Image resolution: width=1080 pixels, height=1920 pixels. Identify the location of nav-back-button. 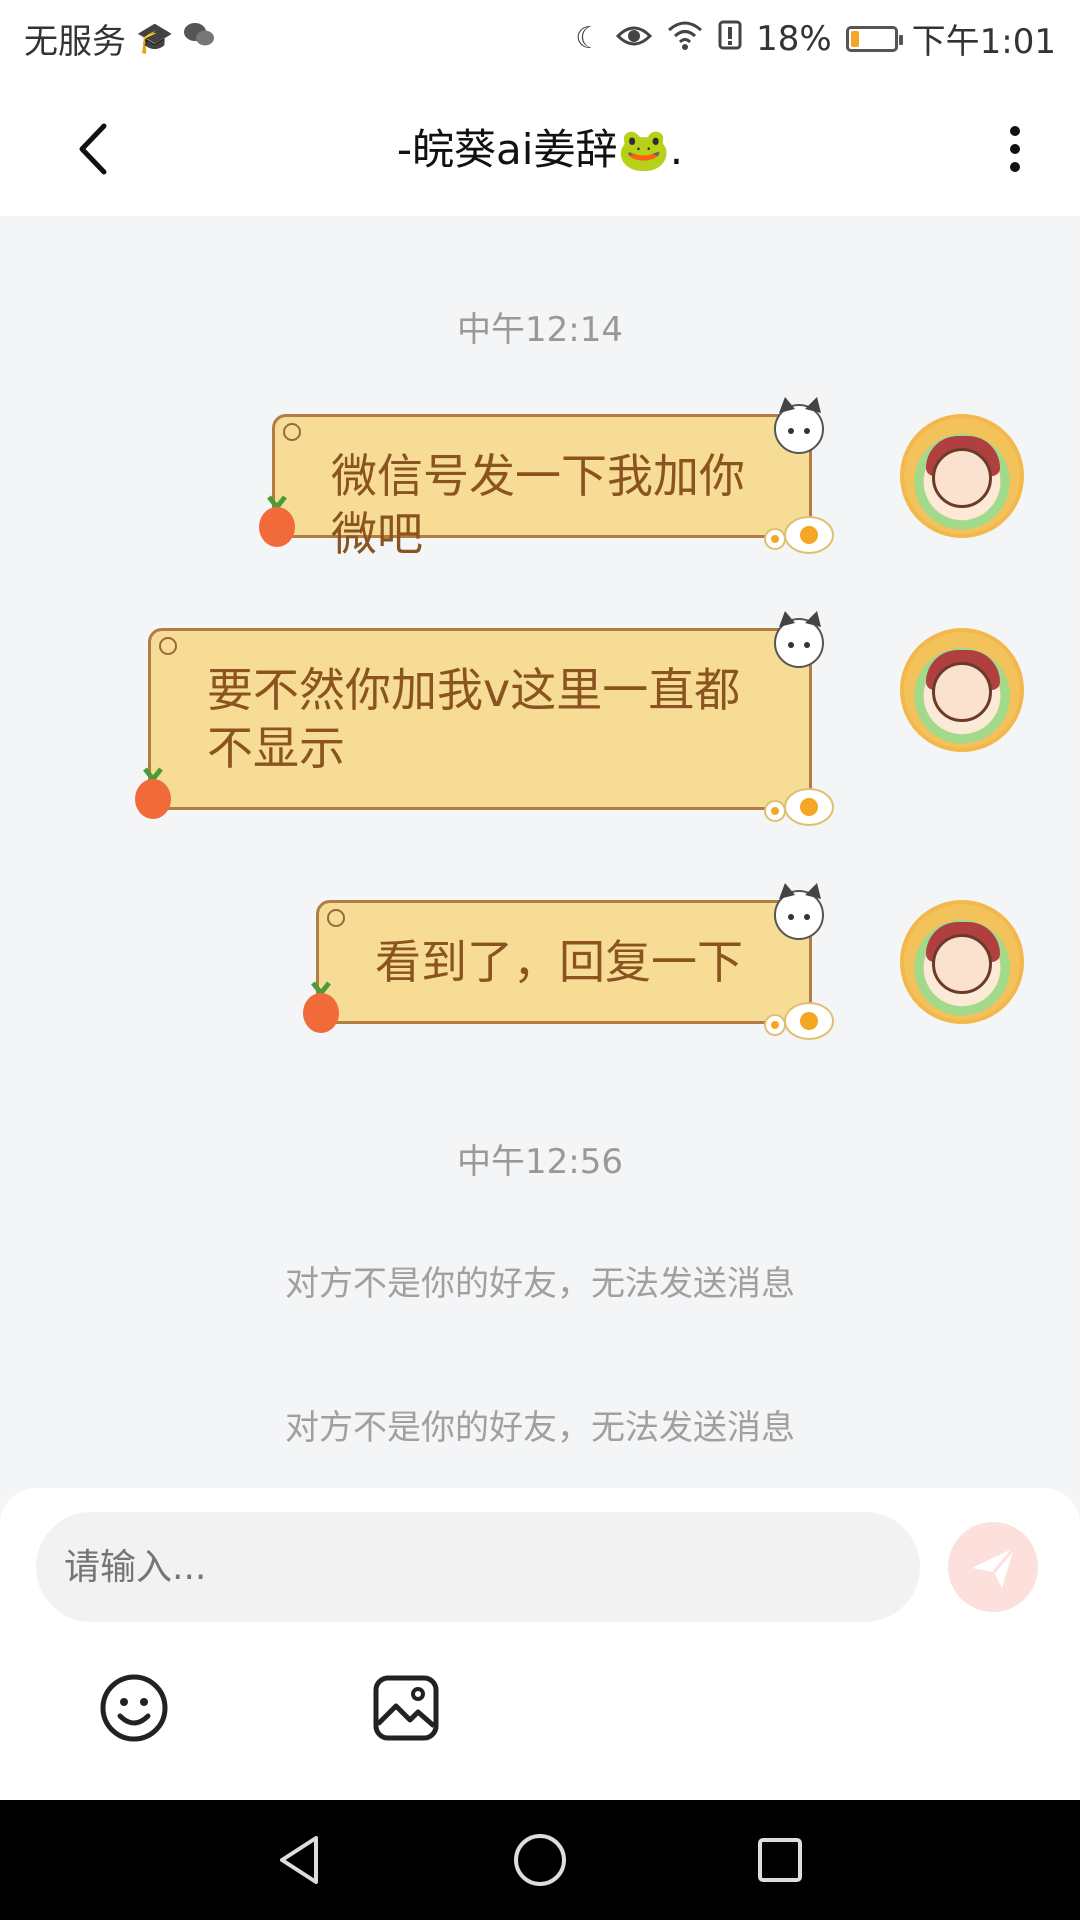
(300, 1860).